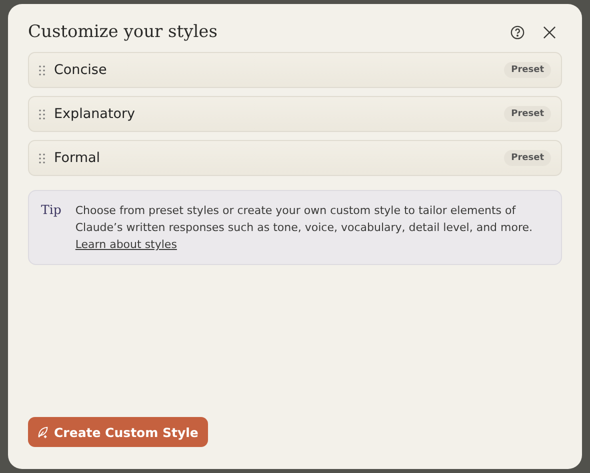 Image resolution: width=590 pixels, height=473 pixels. I want to click on style-name: Explanatory, so click(95, 114).